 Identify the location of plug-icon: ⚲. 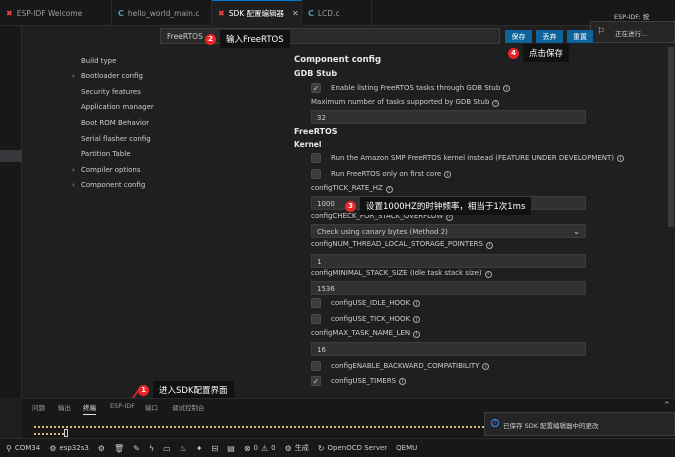
(9, 448).